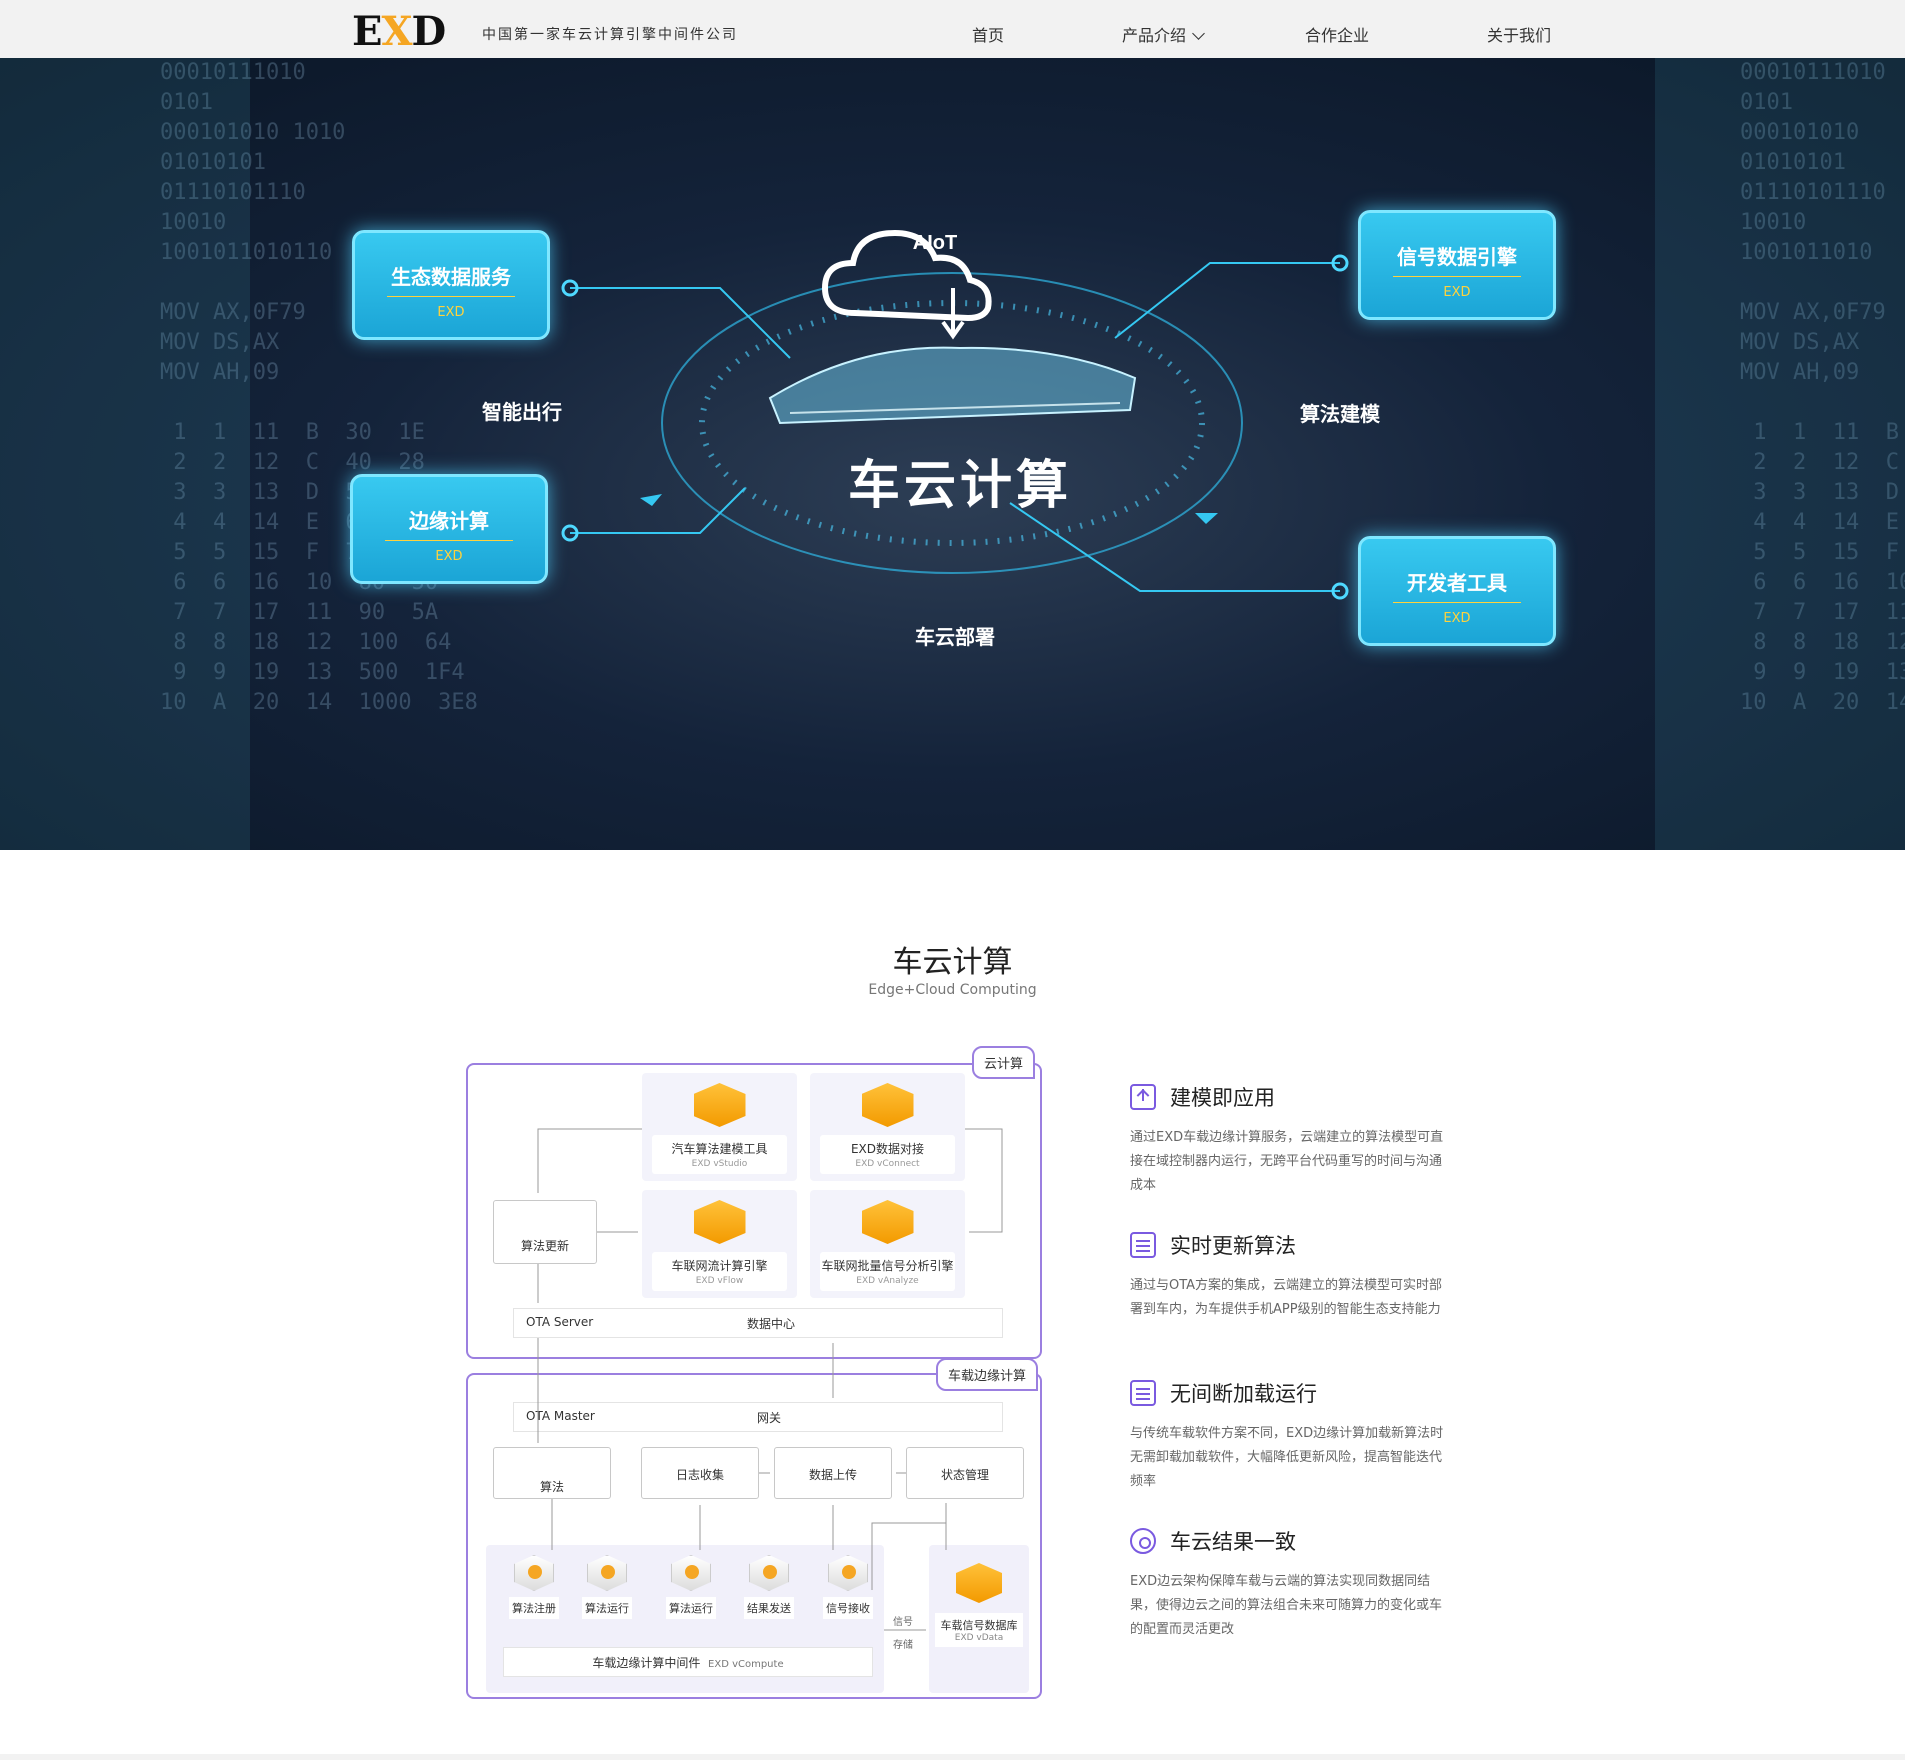 Image resolution: width=1905 pixels, height=1760 pixels. I want to click on hero-title: 车云计算, so click(960, 486).